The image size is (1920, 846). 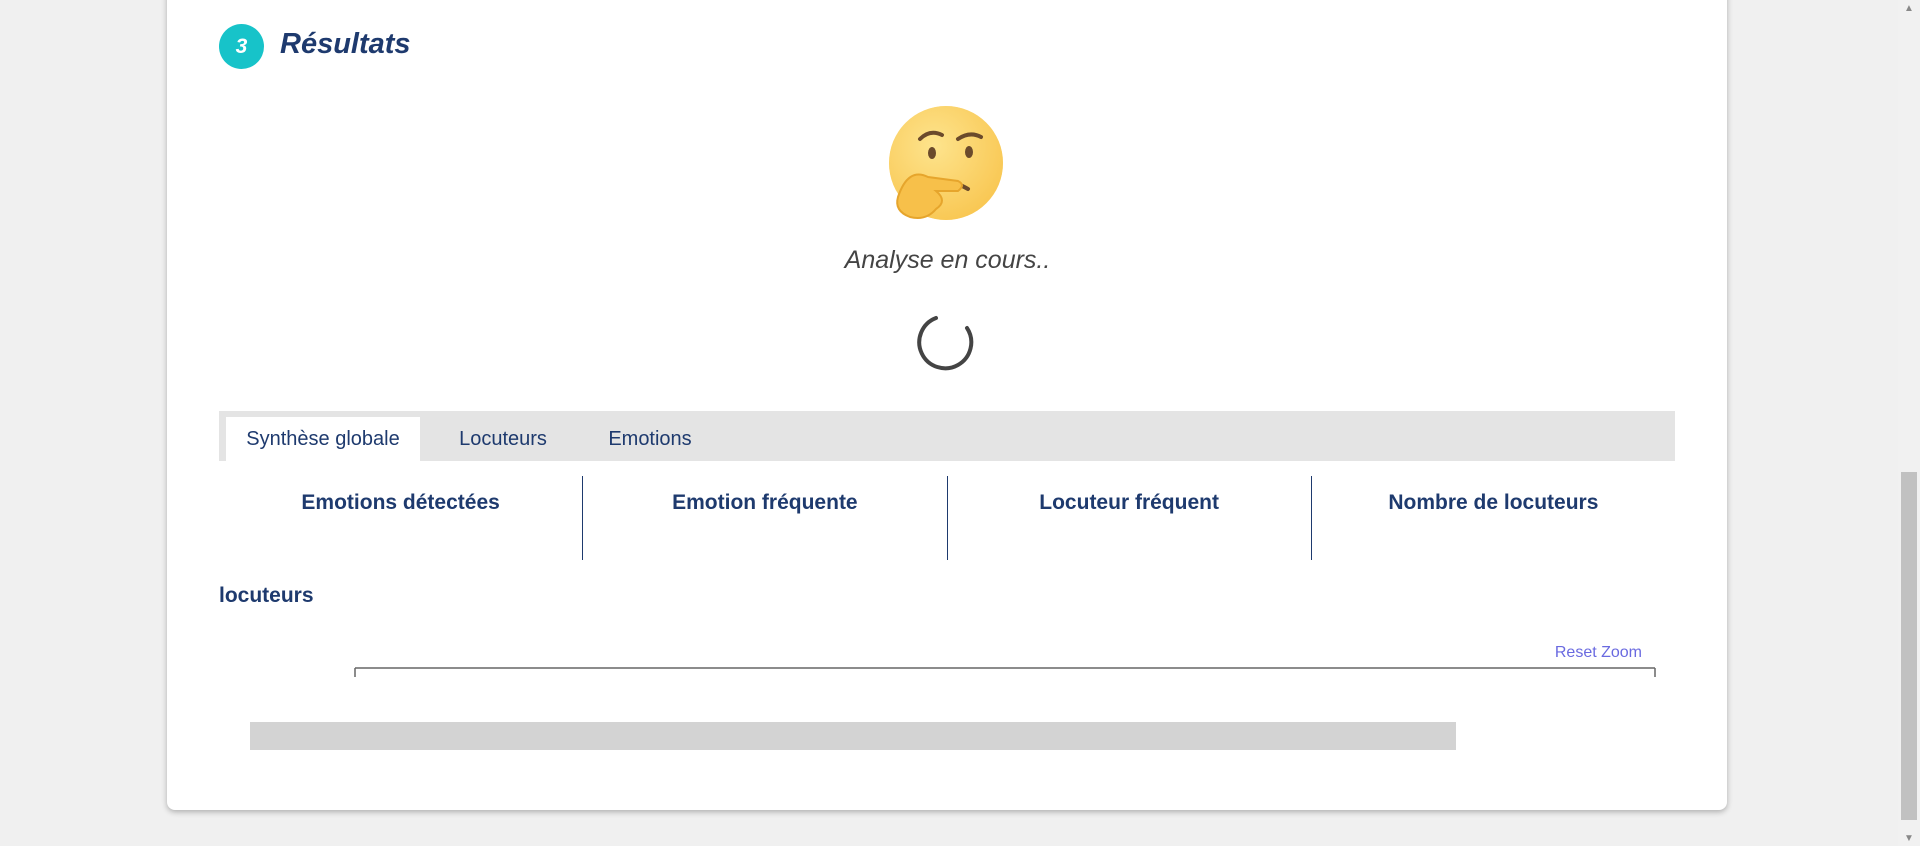 I want to click on tab-emotions: Emotions, so click(x=650, y=439).